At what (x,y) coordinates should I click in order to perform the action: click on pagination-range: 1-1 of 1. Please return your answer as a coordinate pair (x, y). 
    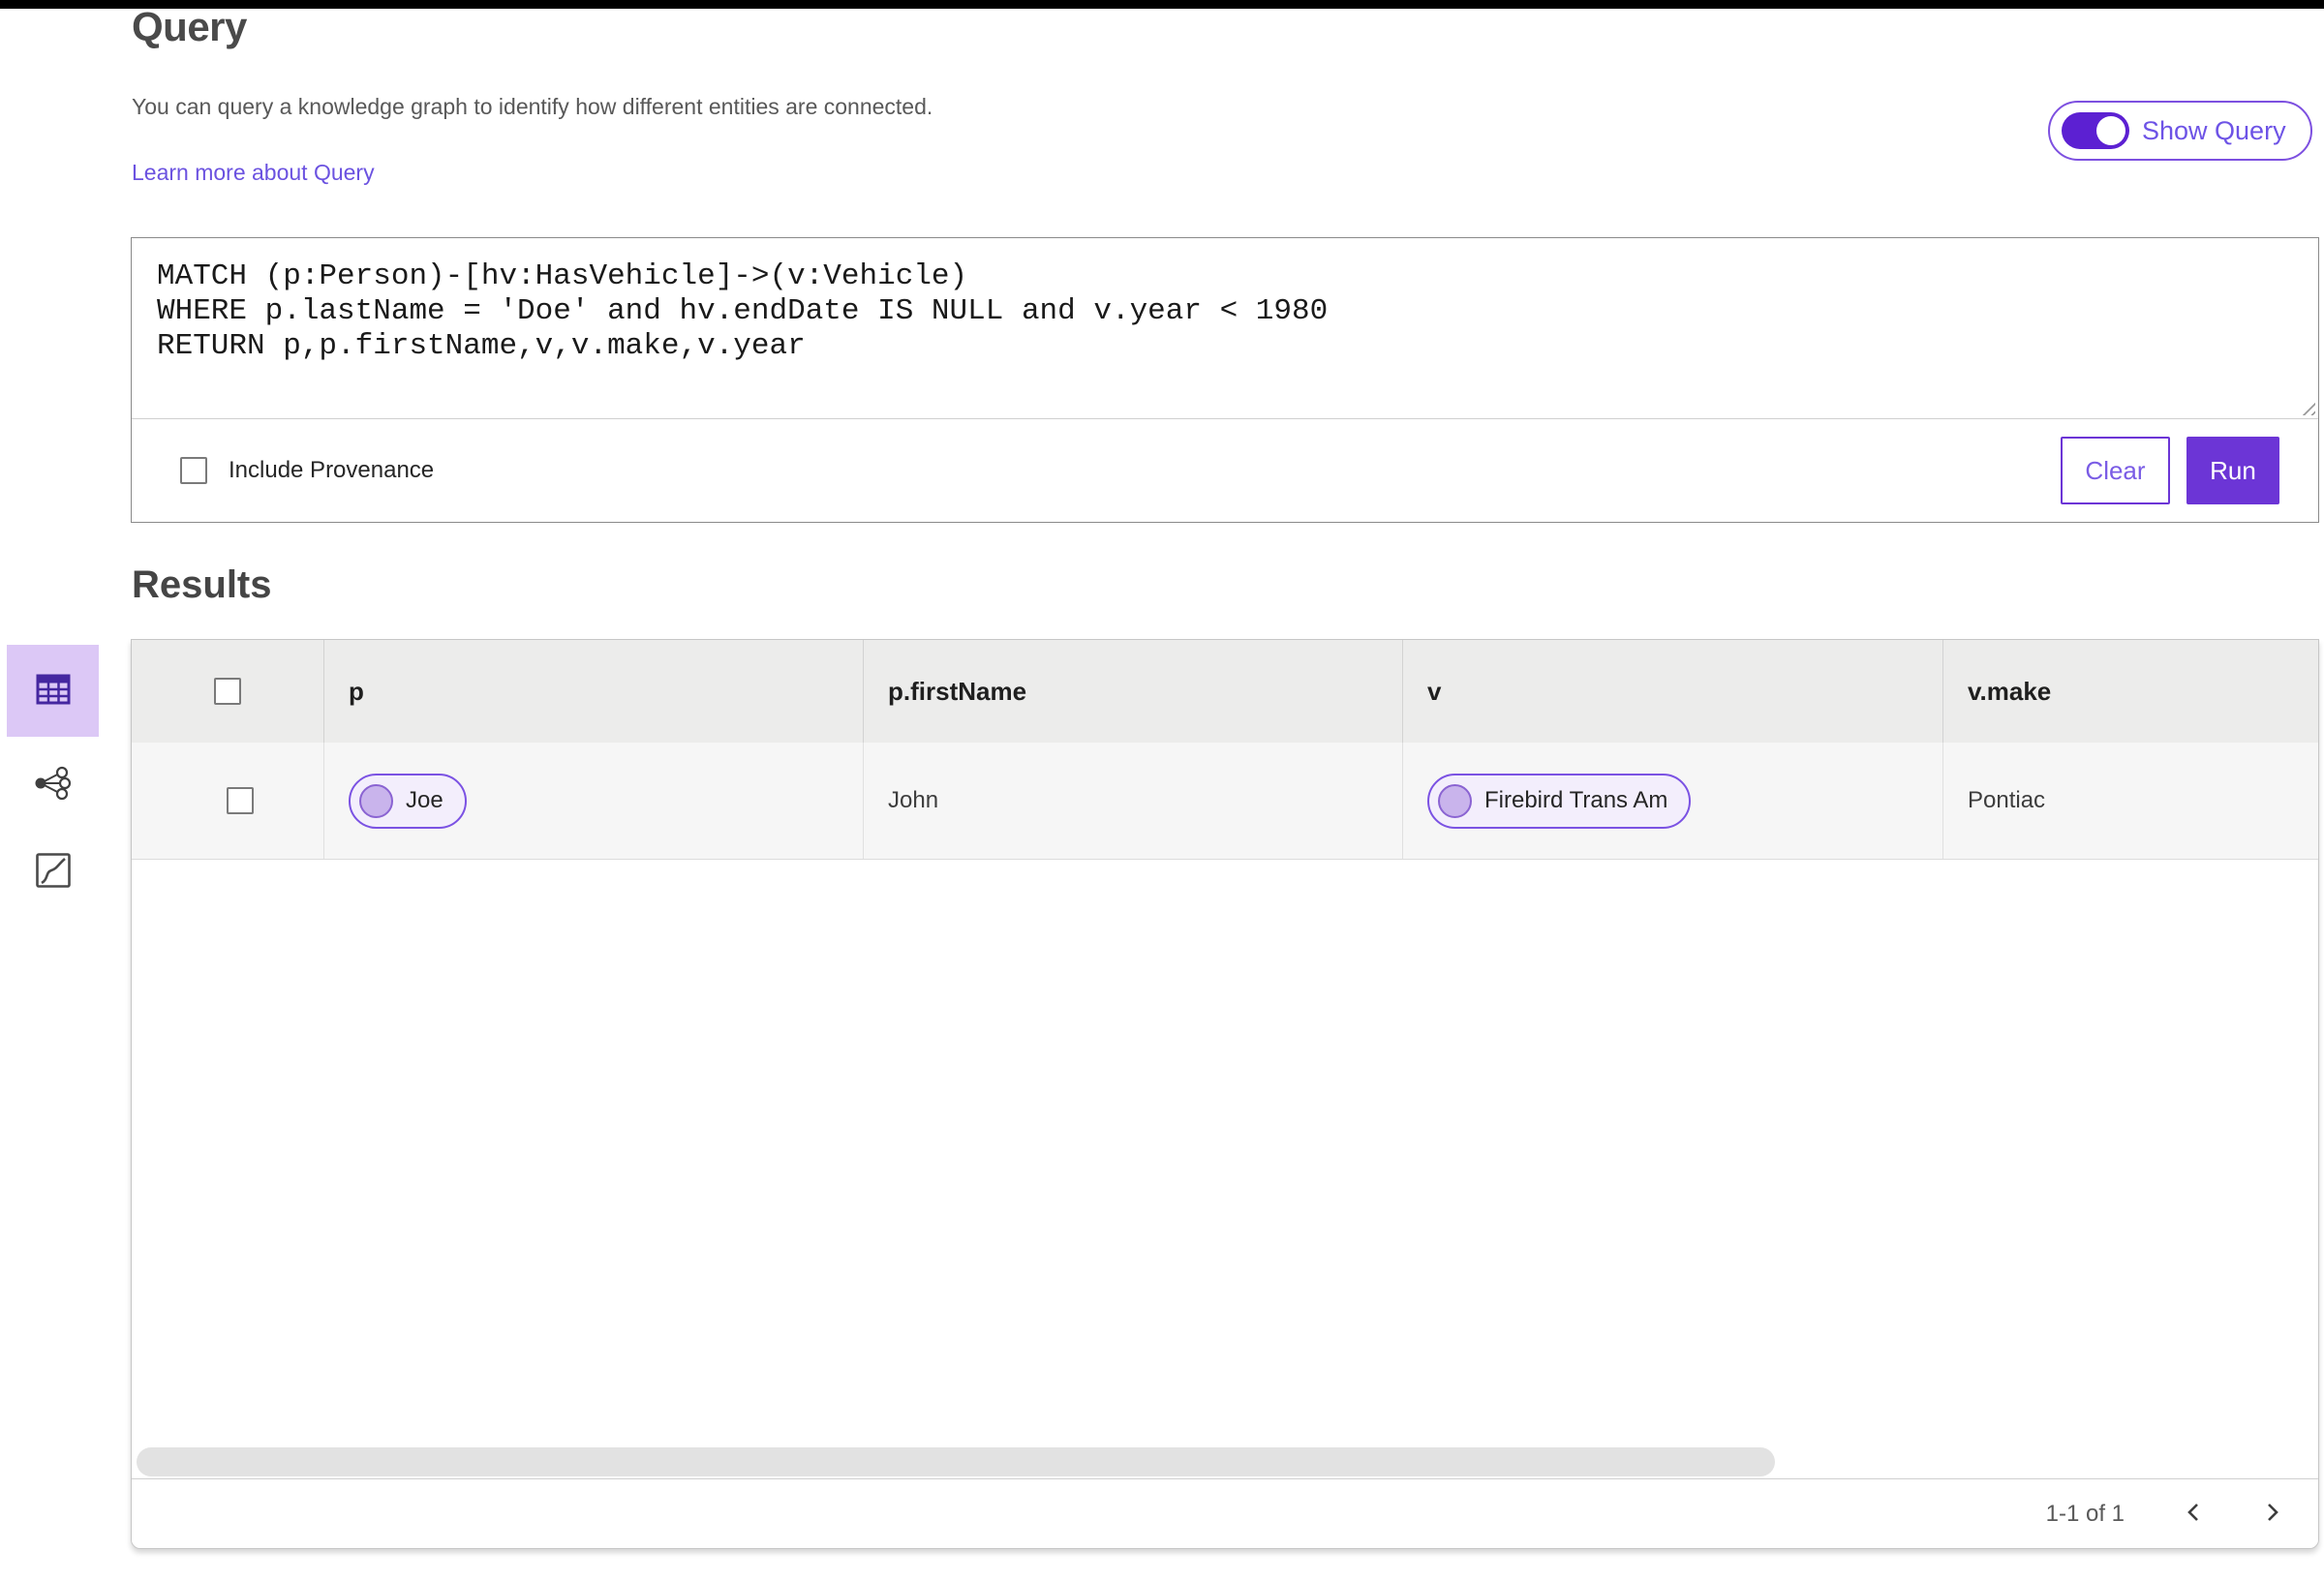
    Looking at the image, I should click on (2085, 1514).